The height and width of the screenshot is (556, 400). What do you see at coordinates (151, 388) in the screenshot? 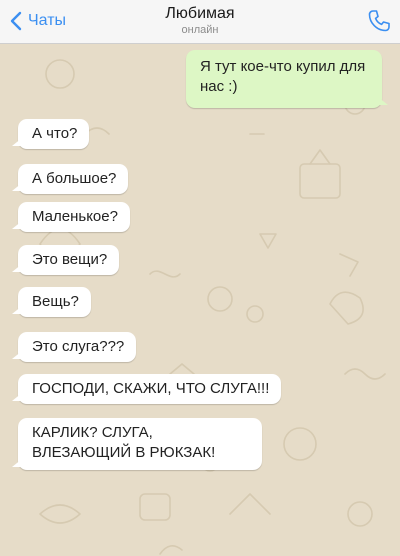
I see `message-text: ГОСПОДИ, СКАЖИ, ЧТО СЛУГА!!!` at bounding box center [151, 388].